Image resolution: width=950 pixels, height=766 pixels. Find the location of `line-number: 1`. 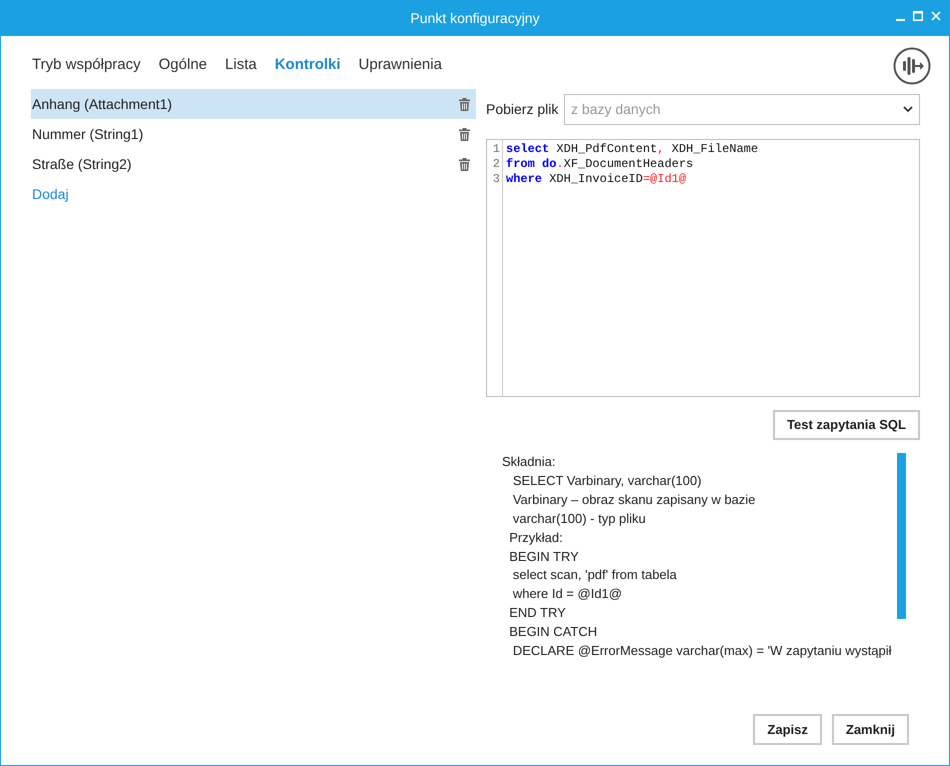

line-number: 1 is located at coordinates (496, 149).